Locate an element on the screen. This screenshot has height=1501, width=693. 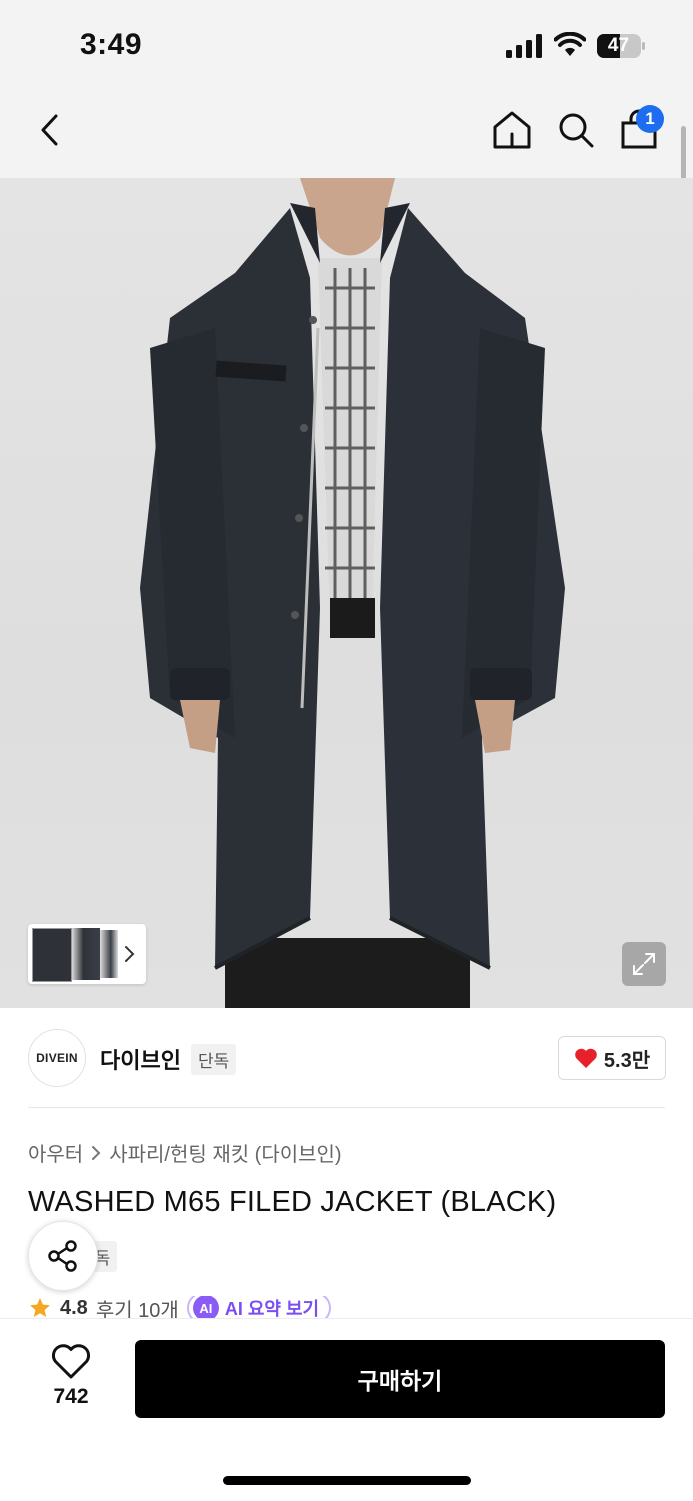
rating-row: 4.8 후기 10개 AI AI 요약 보기 is located at coordinates (180, 1308).